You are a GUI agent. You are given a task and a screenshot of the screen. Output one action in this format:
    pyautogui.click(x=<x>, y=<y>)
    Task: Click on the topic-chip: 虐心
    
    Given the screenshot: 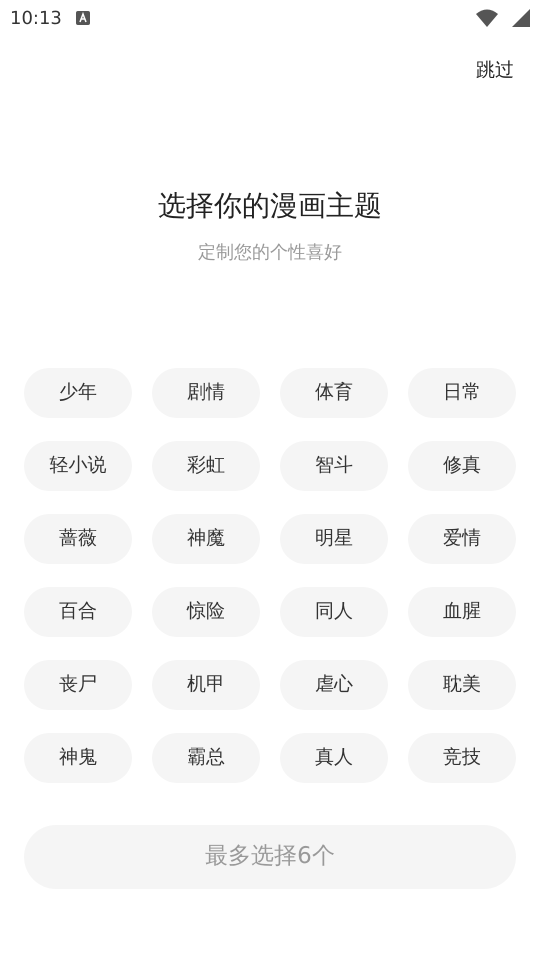 What is the action you would take?
    pyautogui.click(x=334, y=685)
    